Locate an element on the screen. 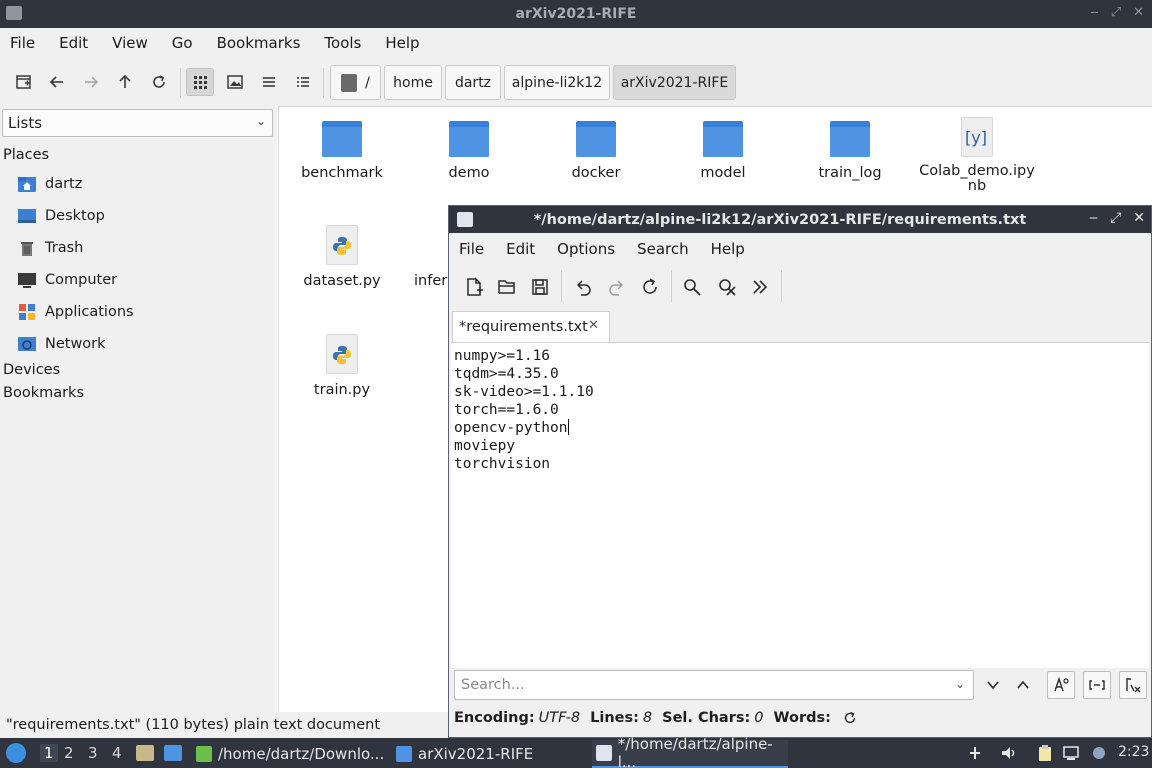 The height and width of the screenshot is (768, 1152). desktop-switch-2: 2 is located at coordinates (69, 753).